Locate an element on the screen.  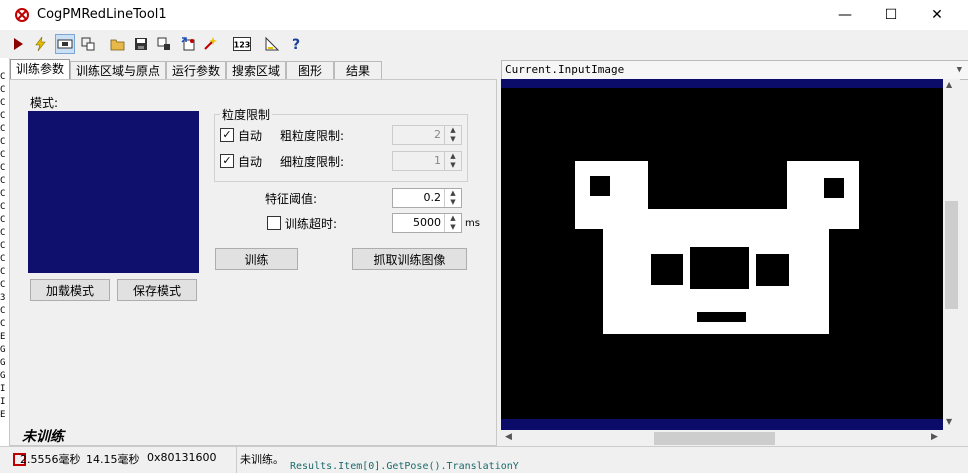
fine-granularity-spinner: 1 ▲ ▼ is located at coordinates (427, 161).